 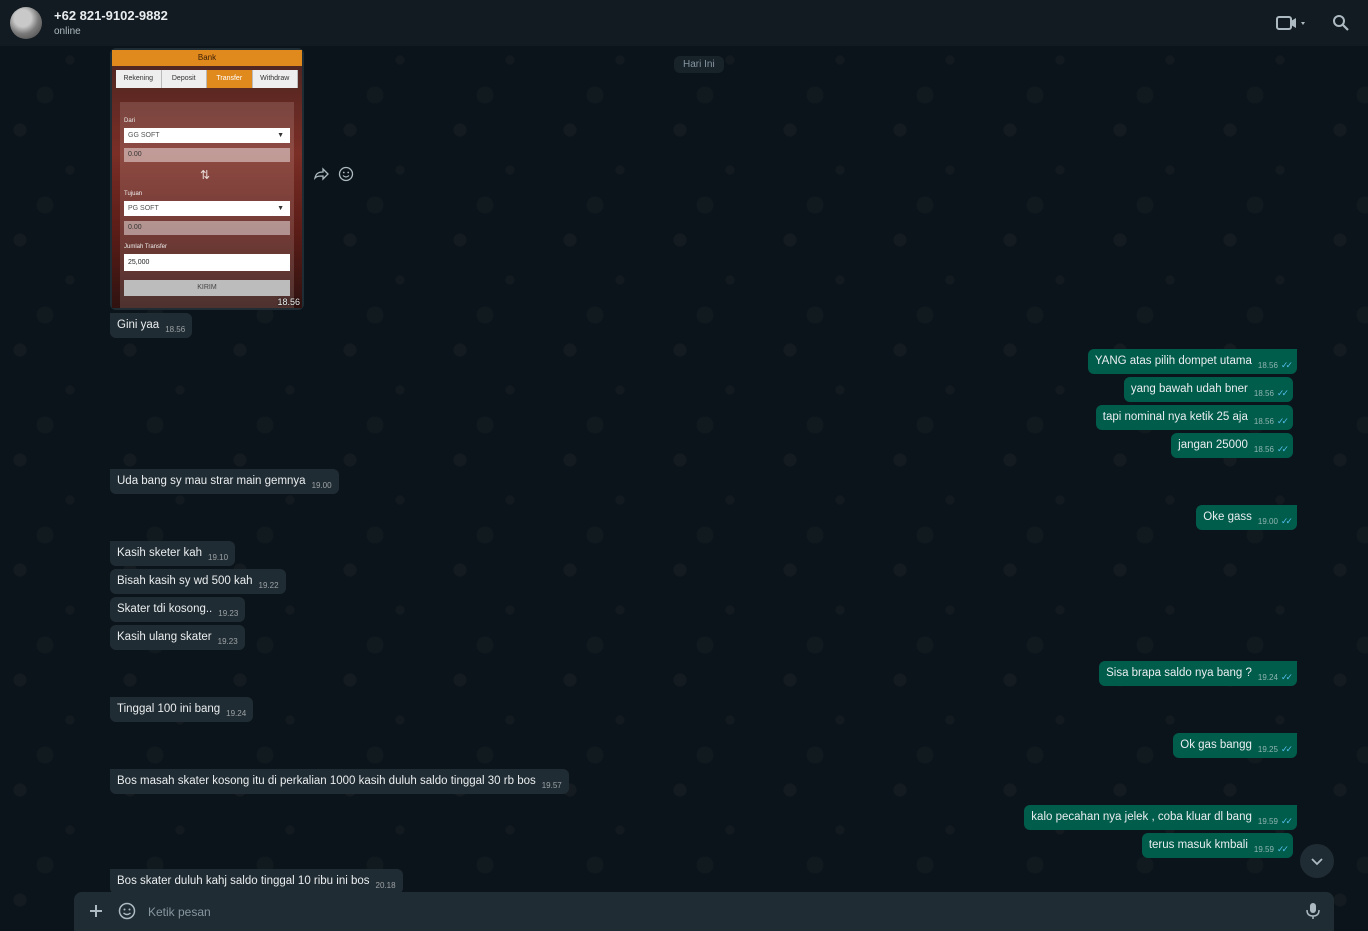 I want to click on message-incoming: Bisah kasih sy wd 500 kah 19.22, so click(x=198, y=581).